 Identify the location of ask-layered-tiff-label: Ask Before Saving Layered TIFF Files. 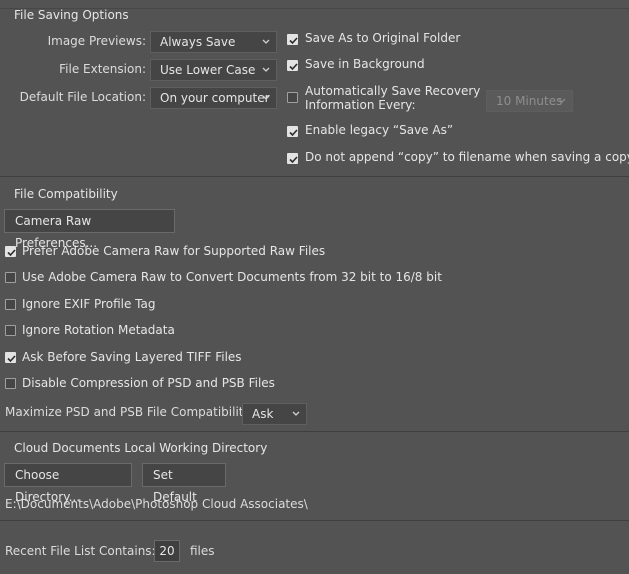
(132, 357).